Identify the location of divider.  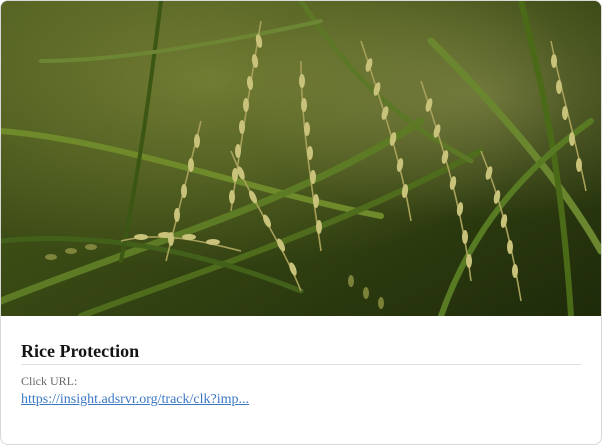
(301, 364).